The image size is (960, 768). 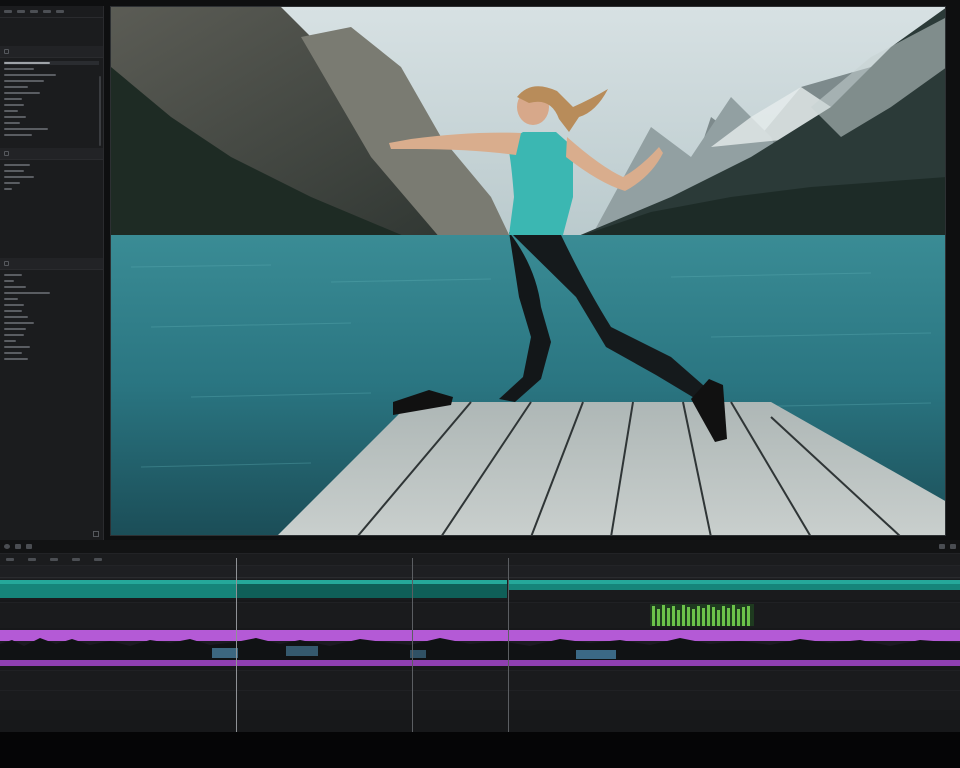 I want to click on mark-in-icon, so click(x=29, y=546).